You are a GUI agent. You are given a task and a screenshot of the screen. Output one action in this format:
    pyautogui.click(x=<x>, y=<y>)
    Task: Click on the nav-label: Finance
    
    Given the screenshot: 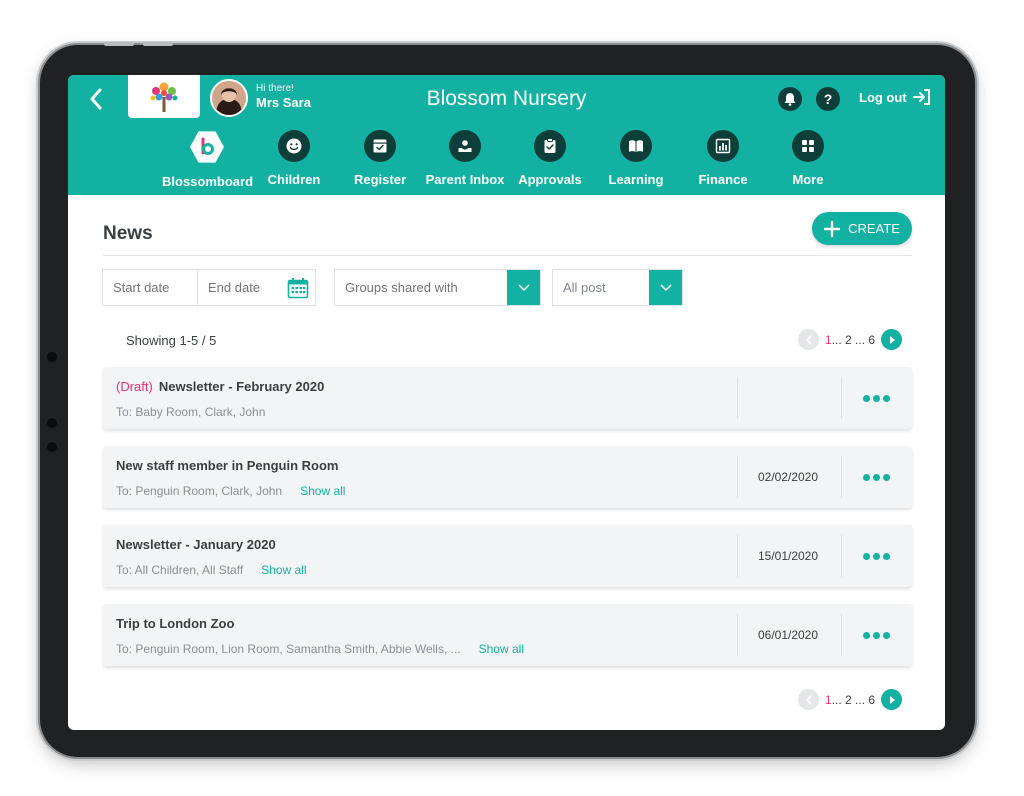 What is the action you would take?
    pyautogui.click(x=723, y=179)
    